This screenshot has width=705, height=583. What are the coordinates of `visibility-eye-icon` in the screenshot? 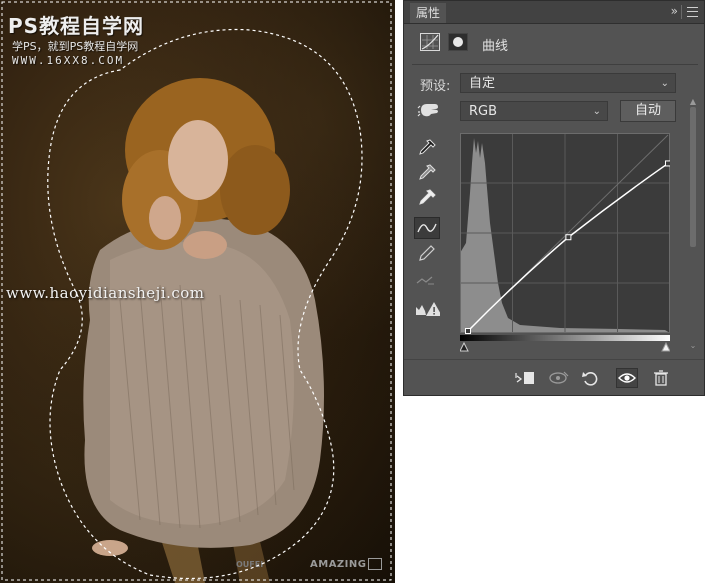 It's located at (627, 378).